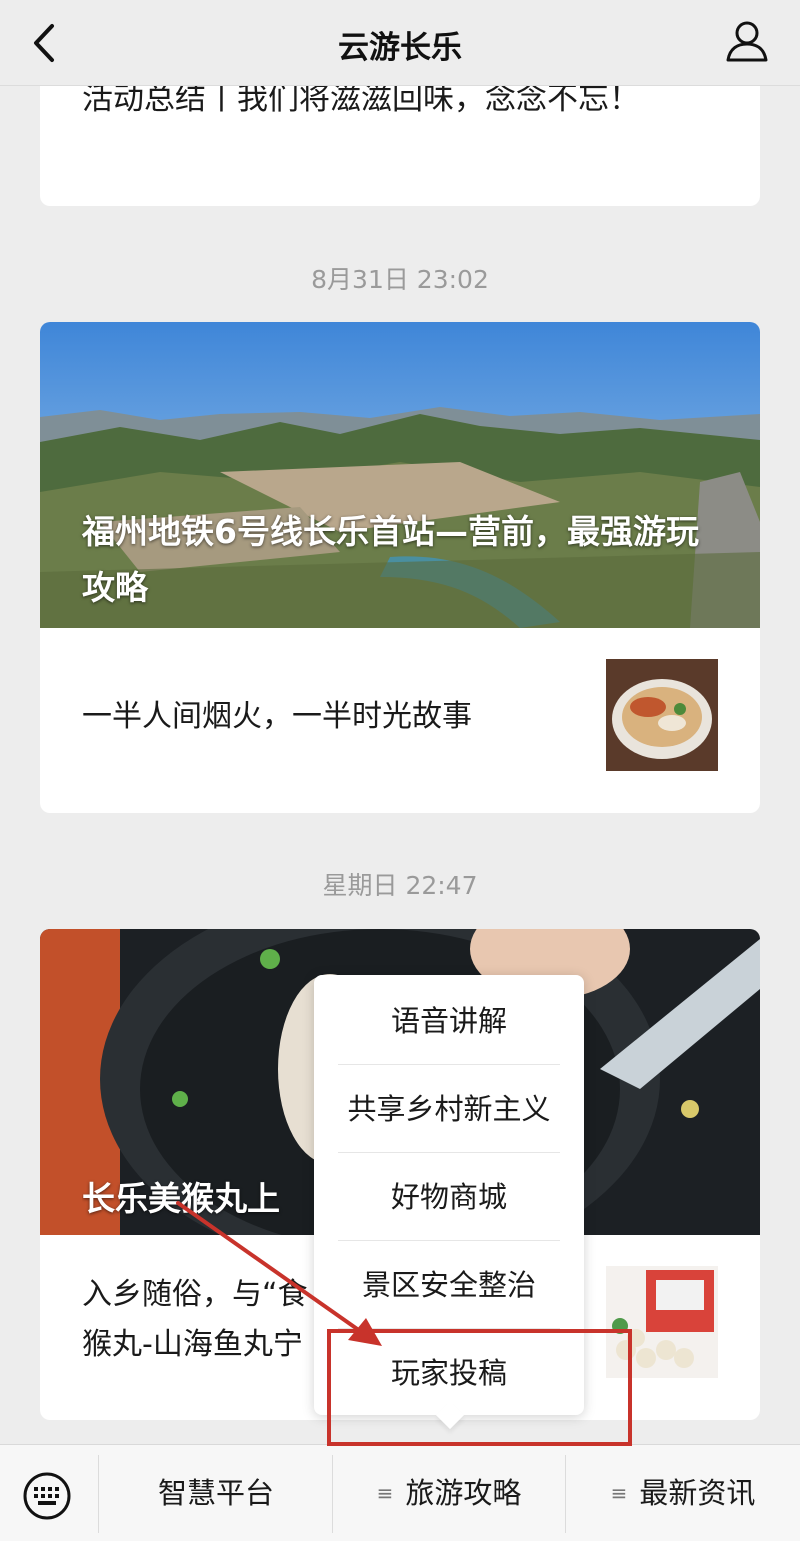 The width and height of the screenshot is (800, 1541). I want to click on menu-label: 旅游攻略, so click(463, 1493).